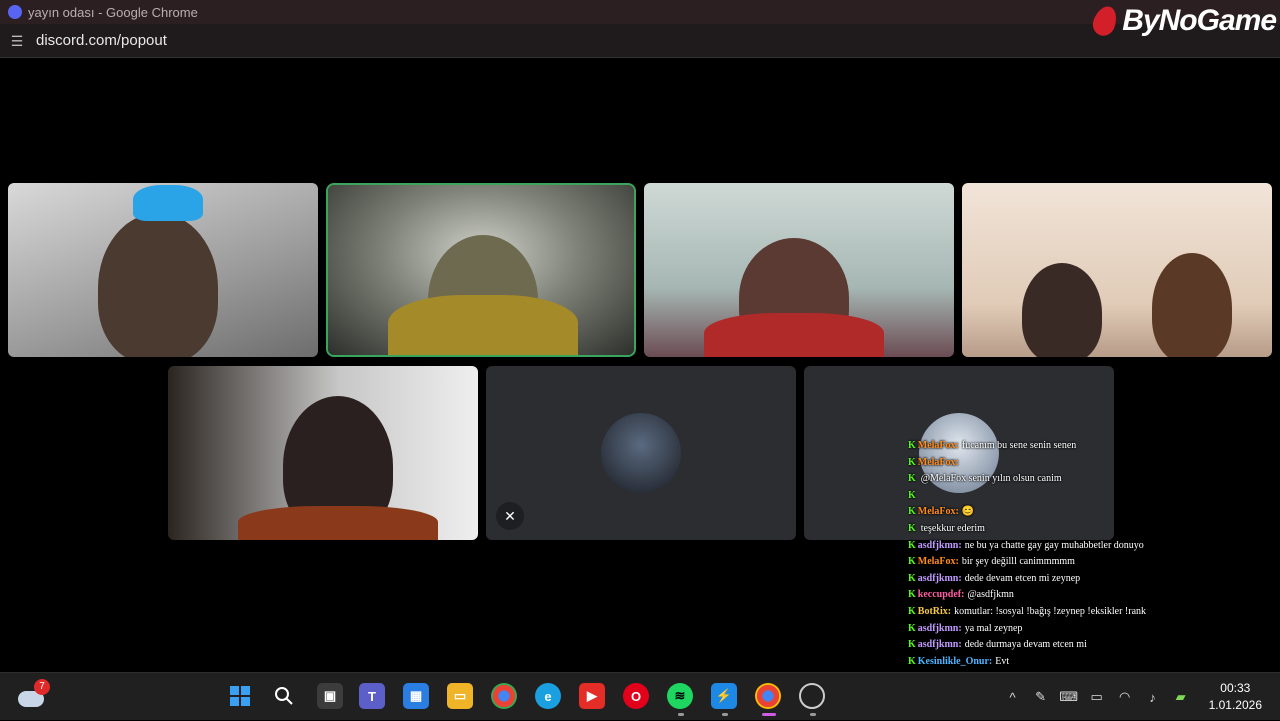 The width and height of the screenshot is (1280, 721). I want to click on opera-icon: O, so click(636, 696).